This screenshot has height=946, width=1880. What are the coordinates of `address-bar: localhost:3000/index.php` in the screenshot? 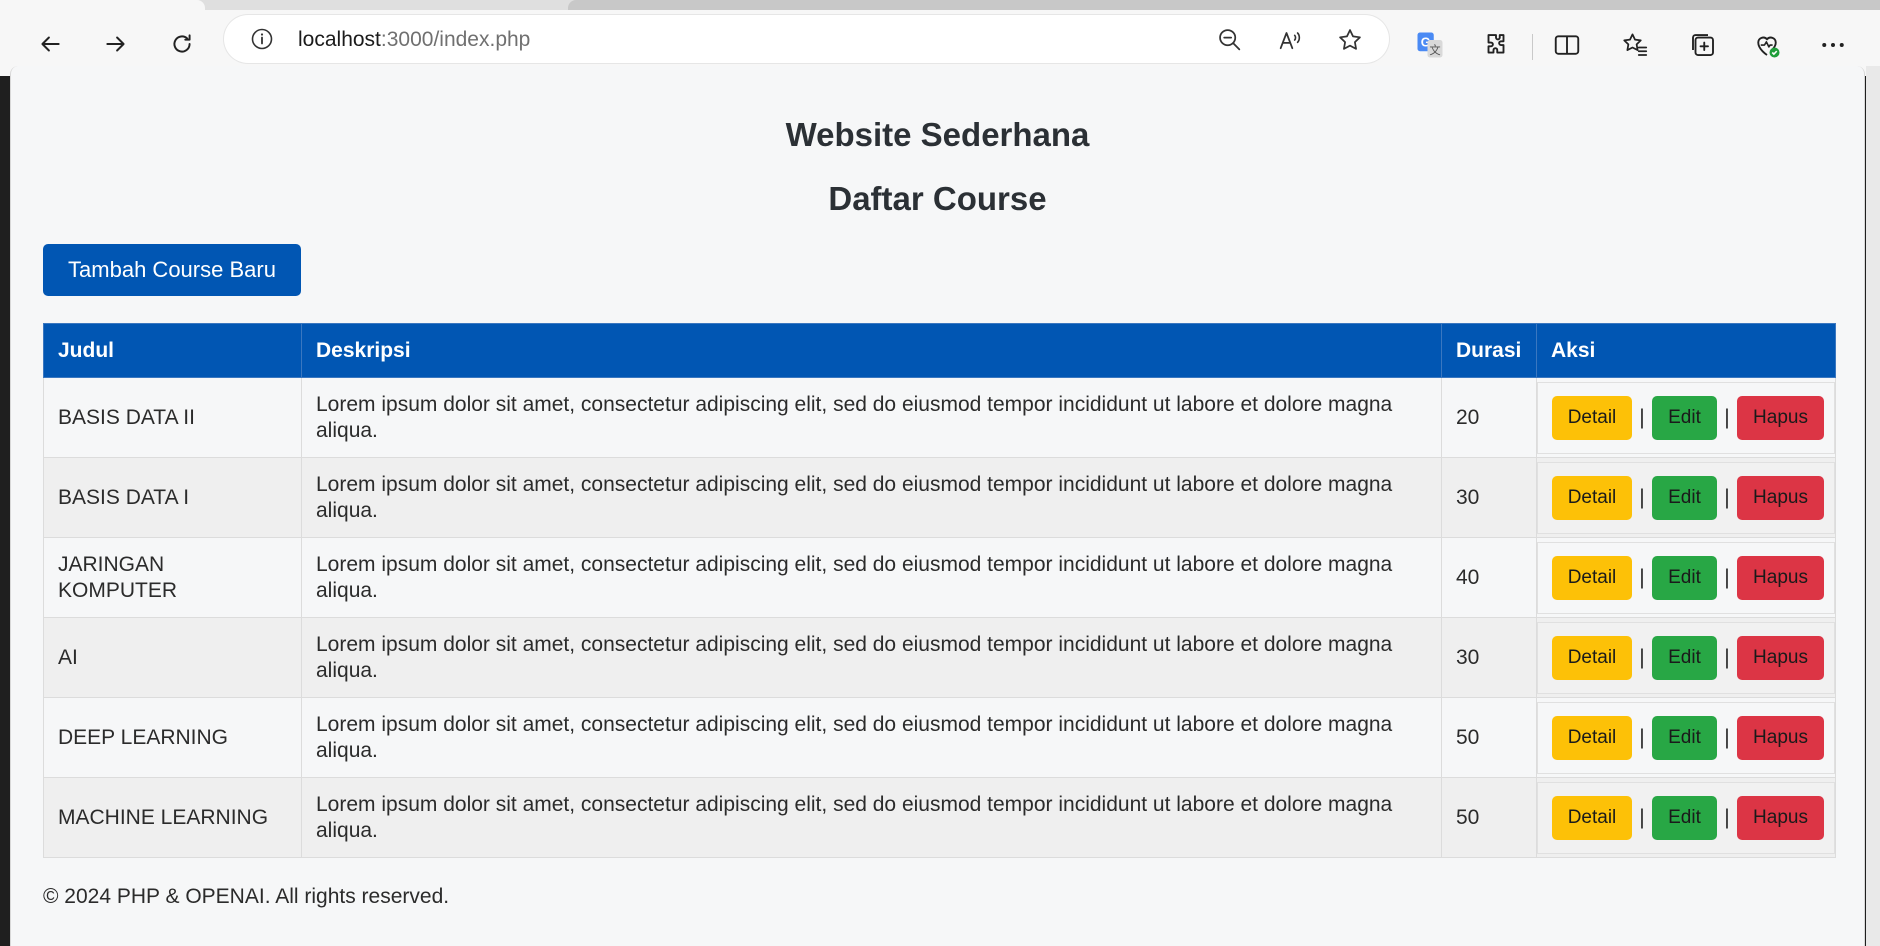 It's located at (806, 39).